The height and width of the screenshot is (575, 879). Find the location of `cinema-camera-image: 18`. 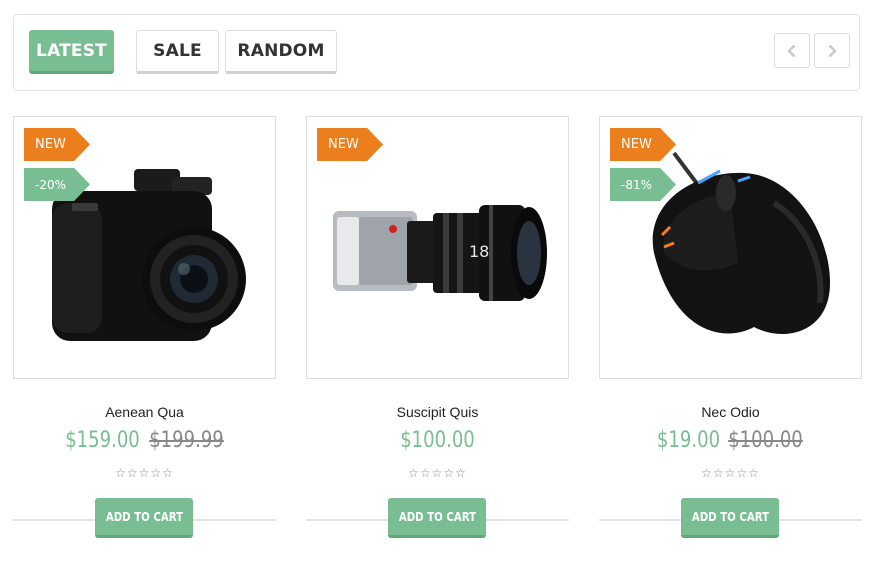

cinema-camera-image: 18 is located at coordinates (440, 253).